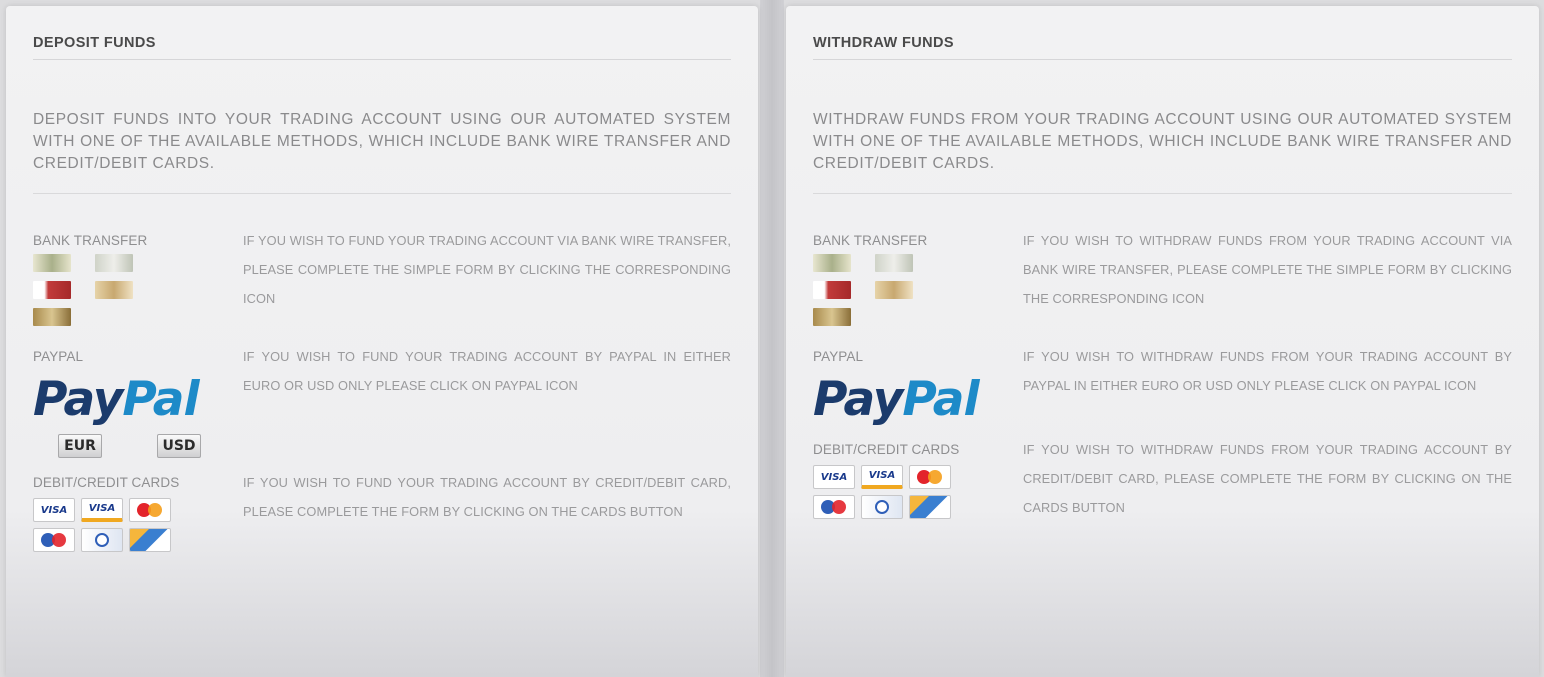 The image size is (1544, 677). I want to click on withdraw-bank-left: BANK TRANSFER, so click(918, 284).